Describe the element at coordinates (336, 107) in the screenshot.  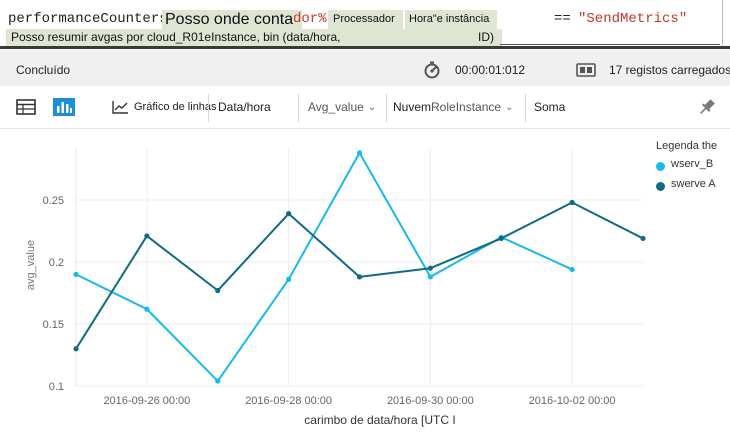
I see `y-axis-field-label: Avg_value` at that location.